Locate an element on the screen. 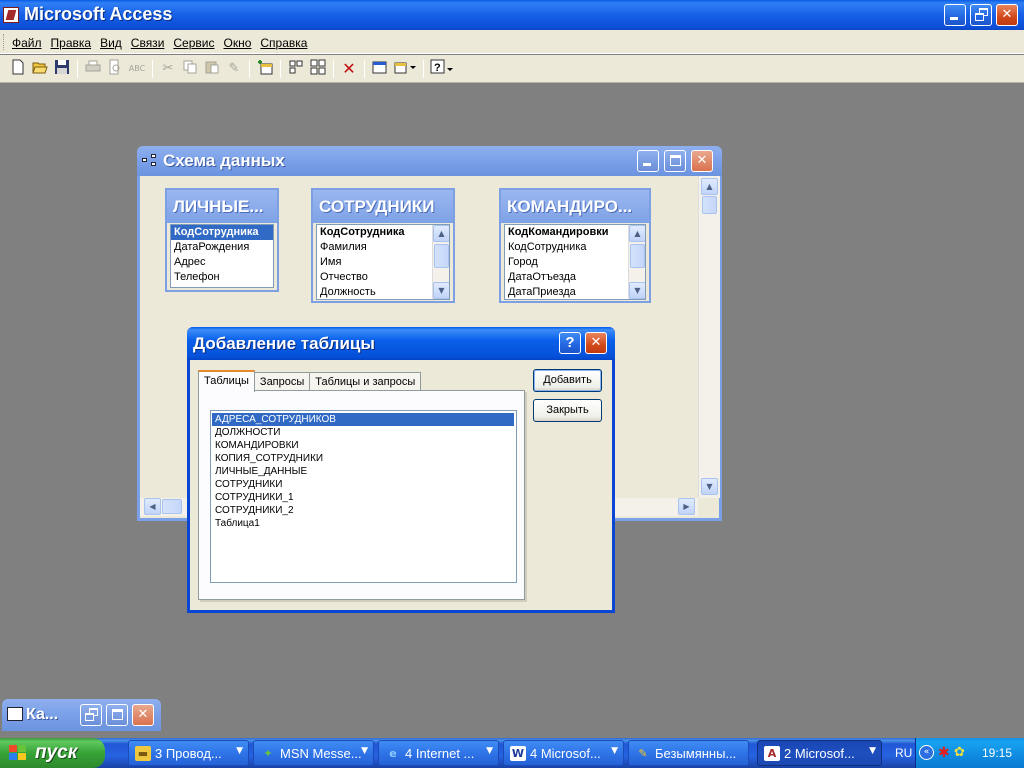  menu-tools: Сервис is located at coordinates (193, 43).